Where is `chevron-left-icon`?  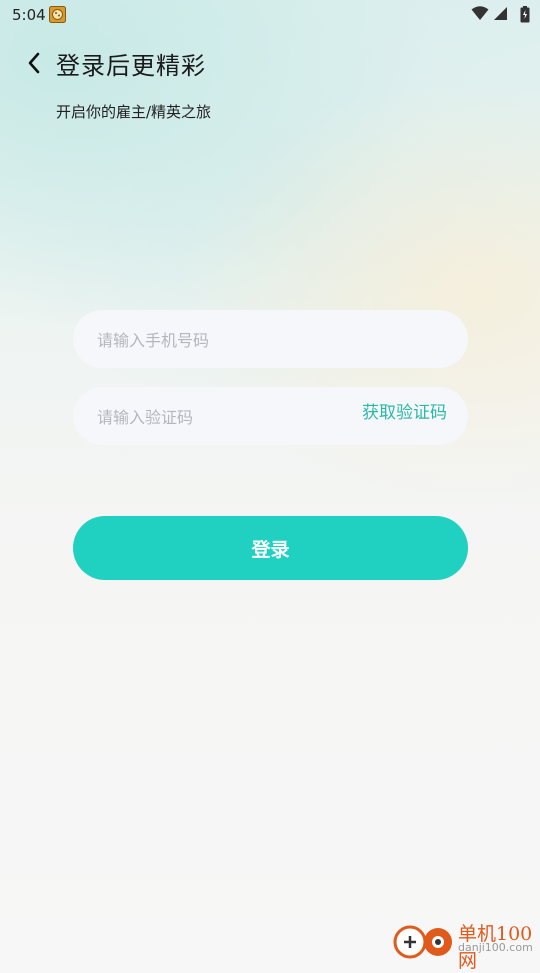 chevron-left-icon is located at coordinates (34, 63).